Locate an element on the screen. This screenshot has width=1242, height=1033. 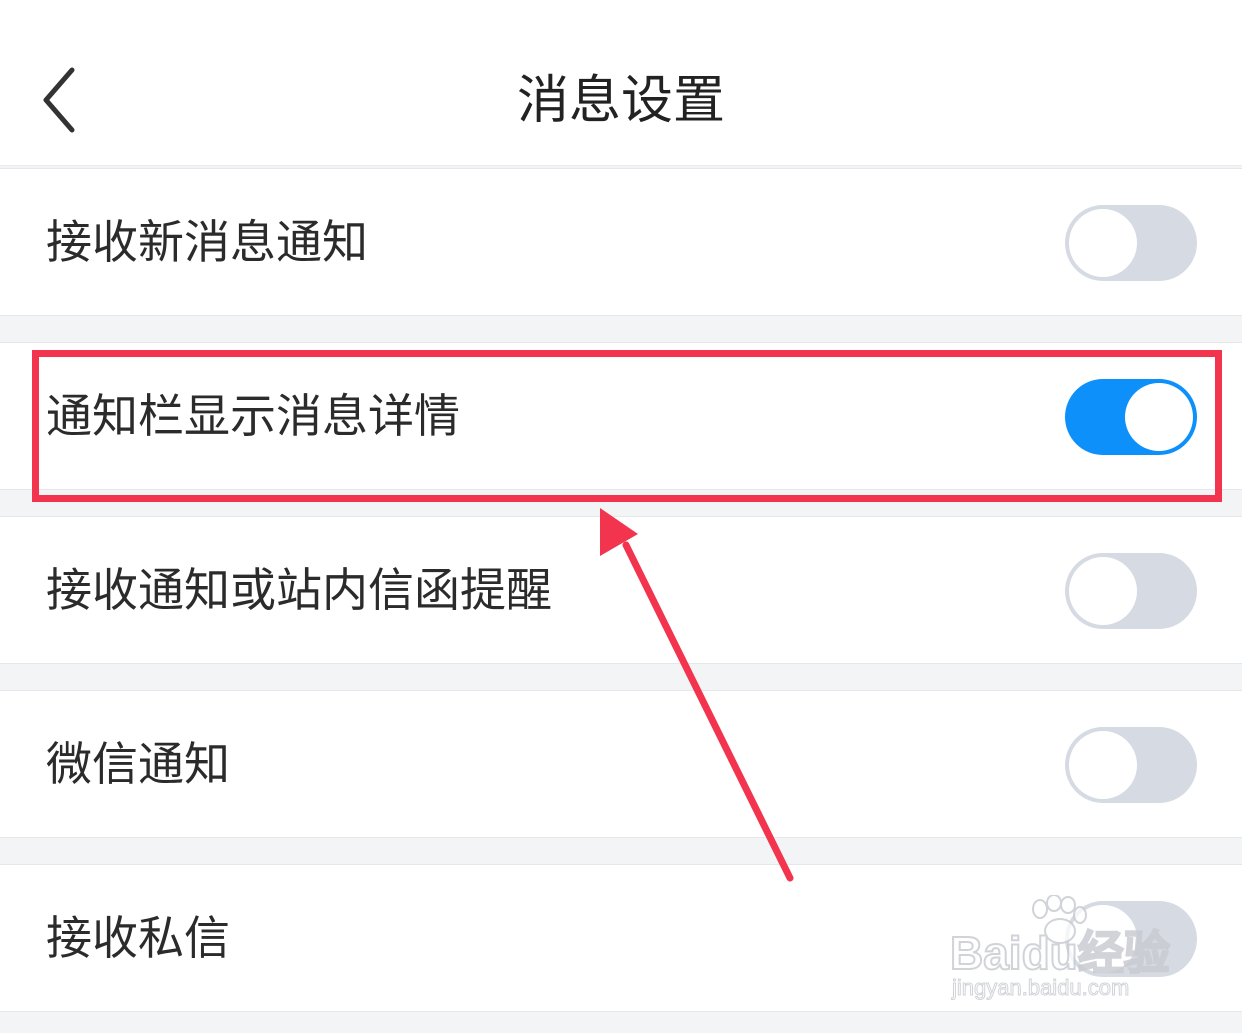
setting-row-notification-detail: 通知栏显示消息详情 is located at coordinates (621, 416).